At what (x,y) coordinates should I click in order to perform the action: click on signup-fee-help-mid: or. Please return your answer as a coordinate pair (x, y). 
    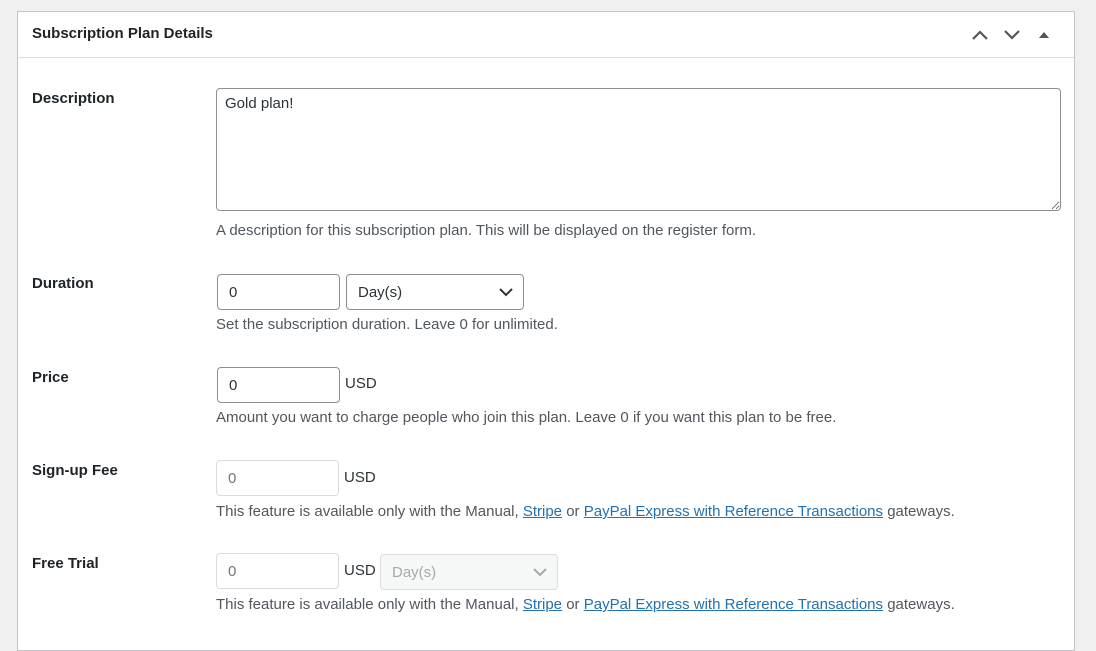
    Looking at the image, I should click on (573, 511).